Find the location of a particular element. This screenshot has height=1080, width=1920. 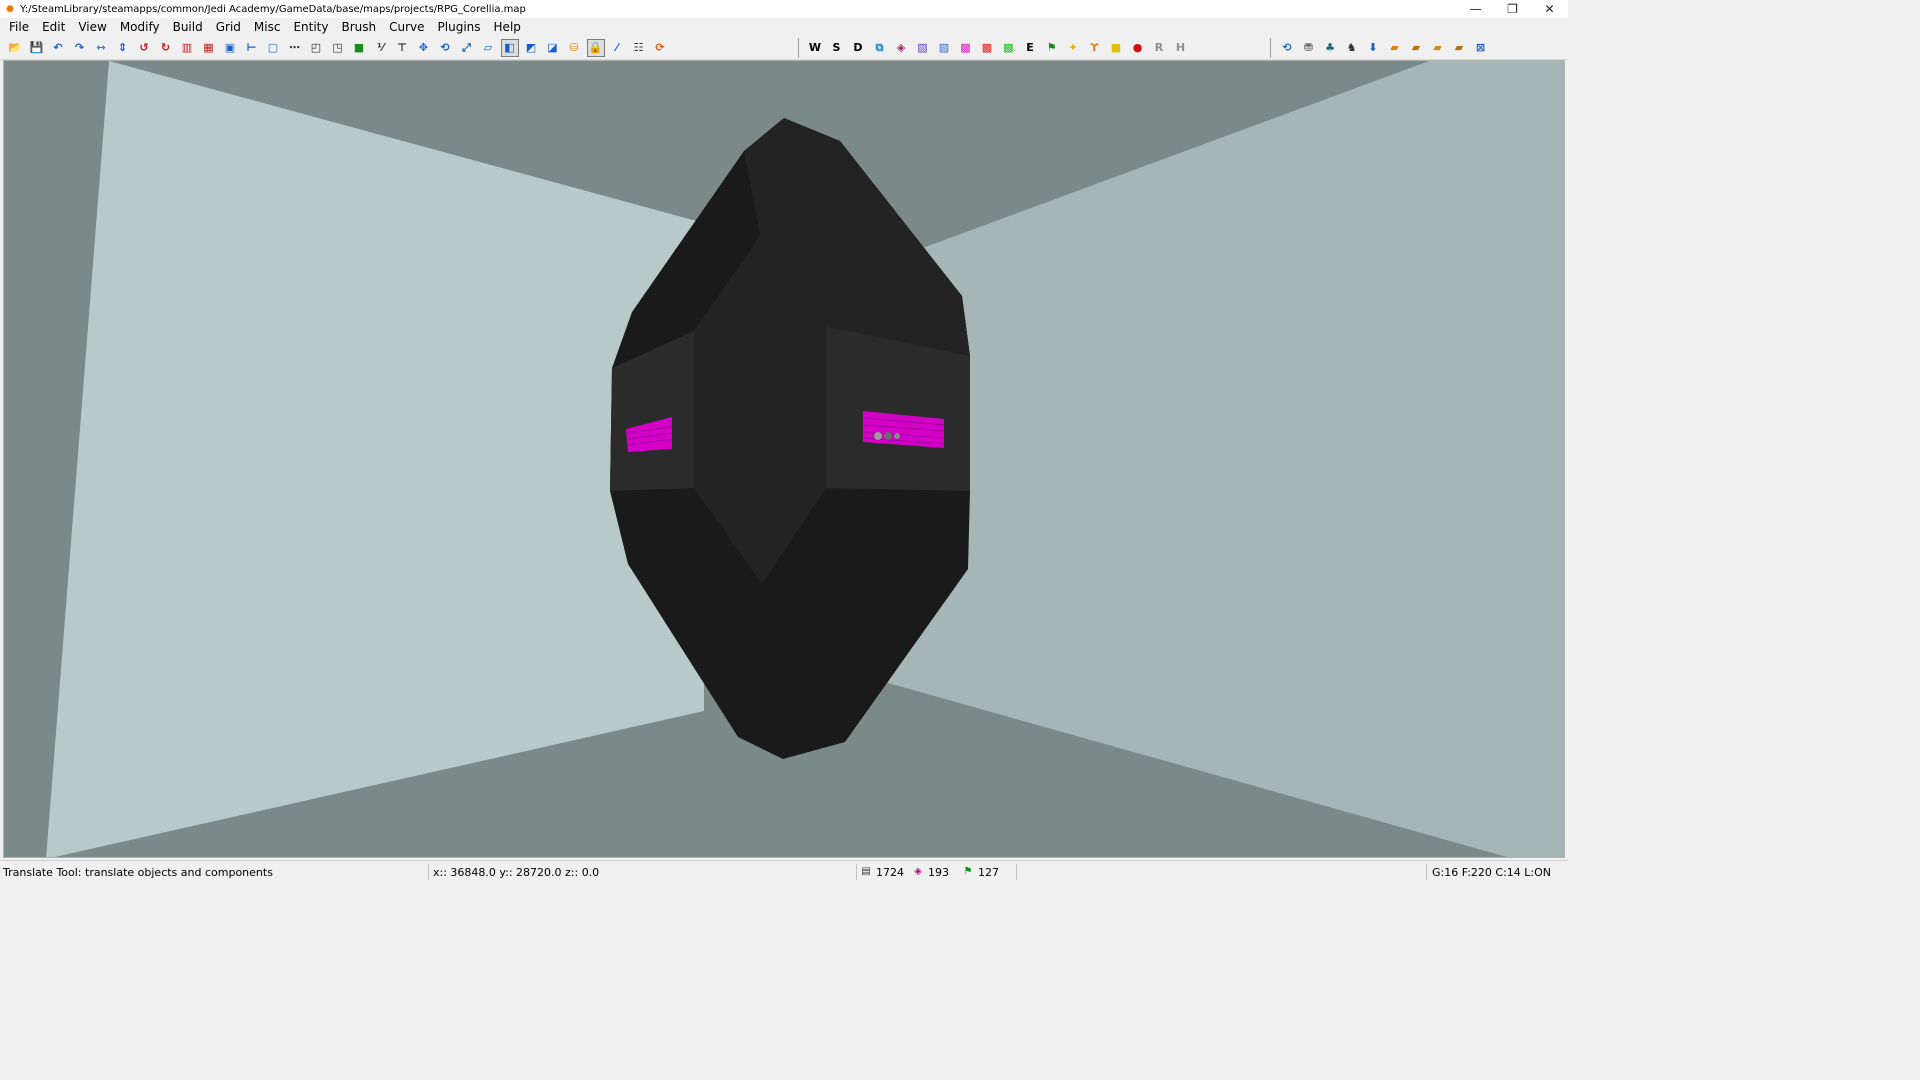

close-view-icon: ⊠ is located at coordinates (1480, 47).